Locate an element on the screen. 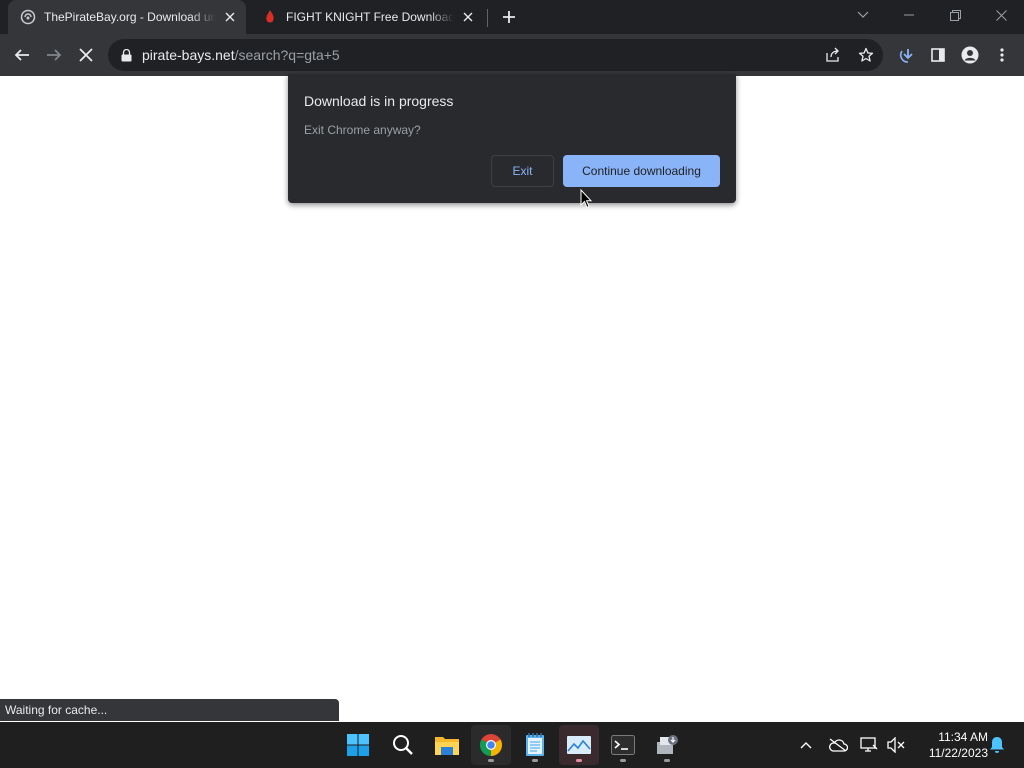  download-progress-icon is located at coordinates (906, 56).